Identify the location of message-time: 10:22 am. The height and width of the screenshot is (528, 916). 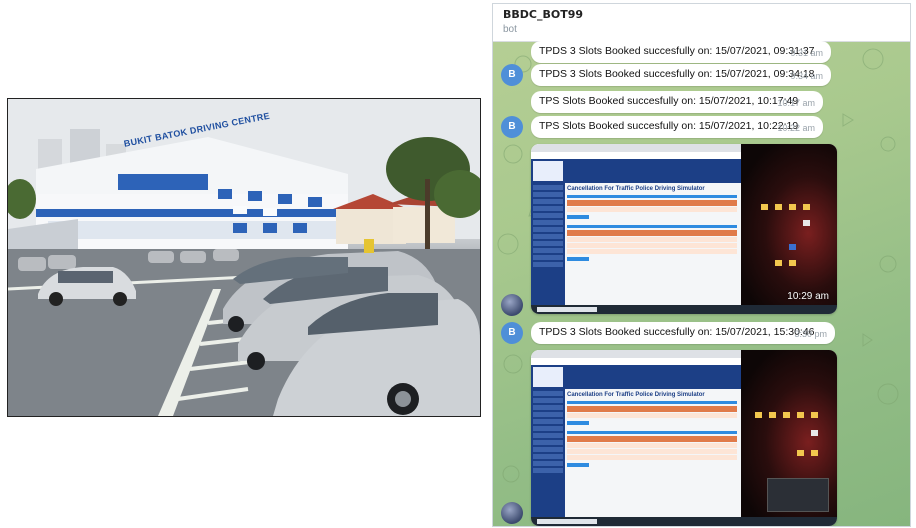
(796, 128).